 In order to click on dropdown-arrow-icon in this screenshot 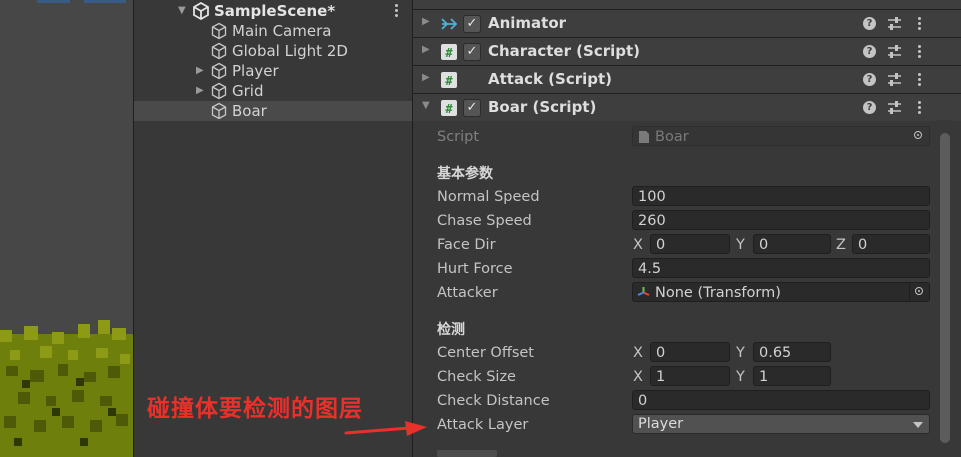, I will do `click(918, 425)`.